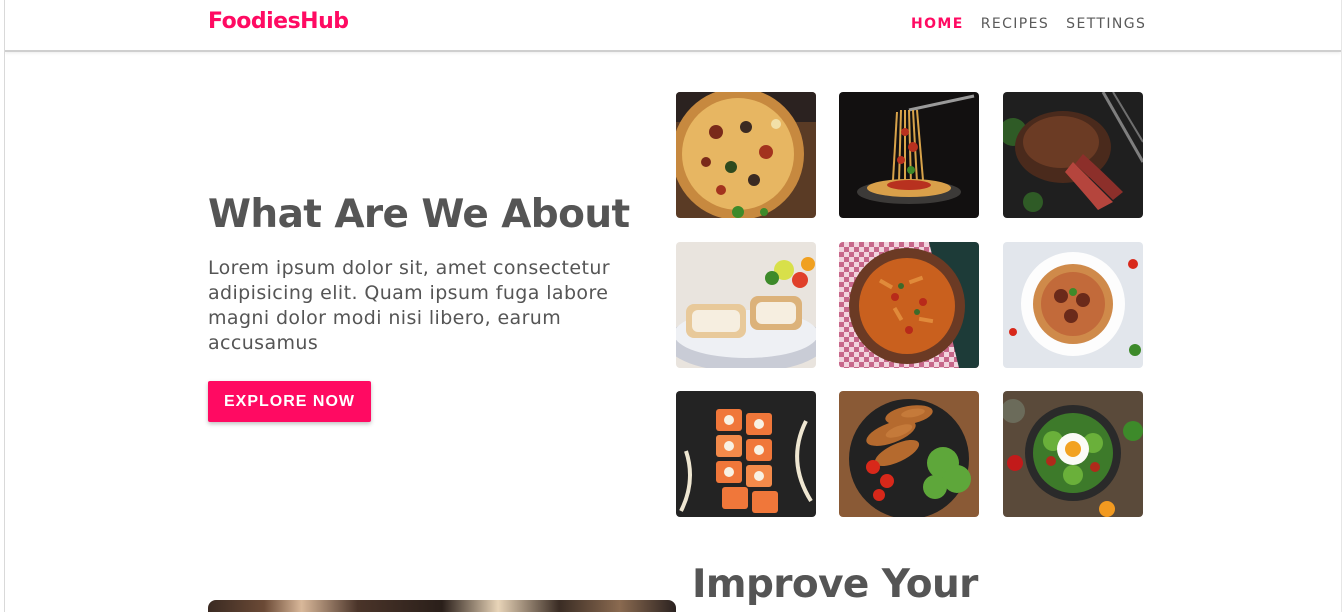 The image size is (1342, 612). I want to click on pasta-bowl-image, so click(909, 305).